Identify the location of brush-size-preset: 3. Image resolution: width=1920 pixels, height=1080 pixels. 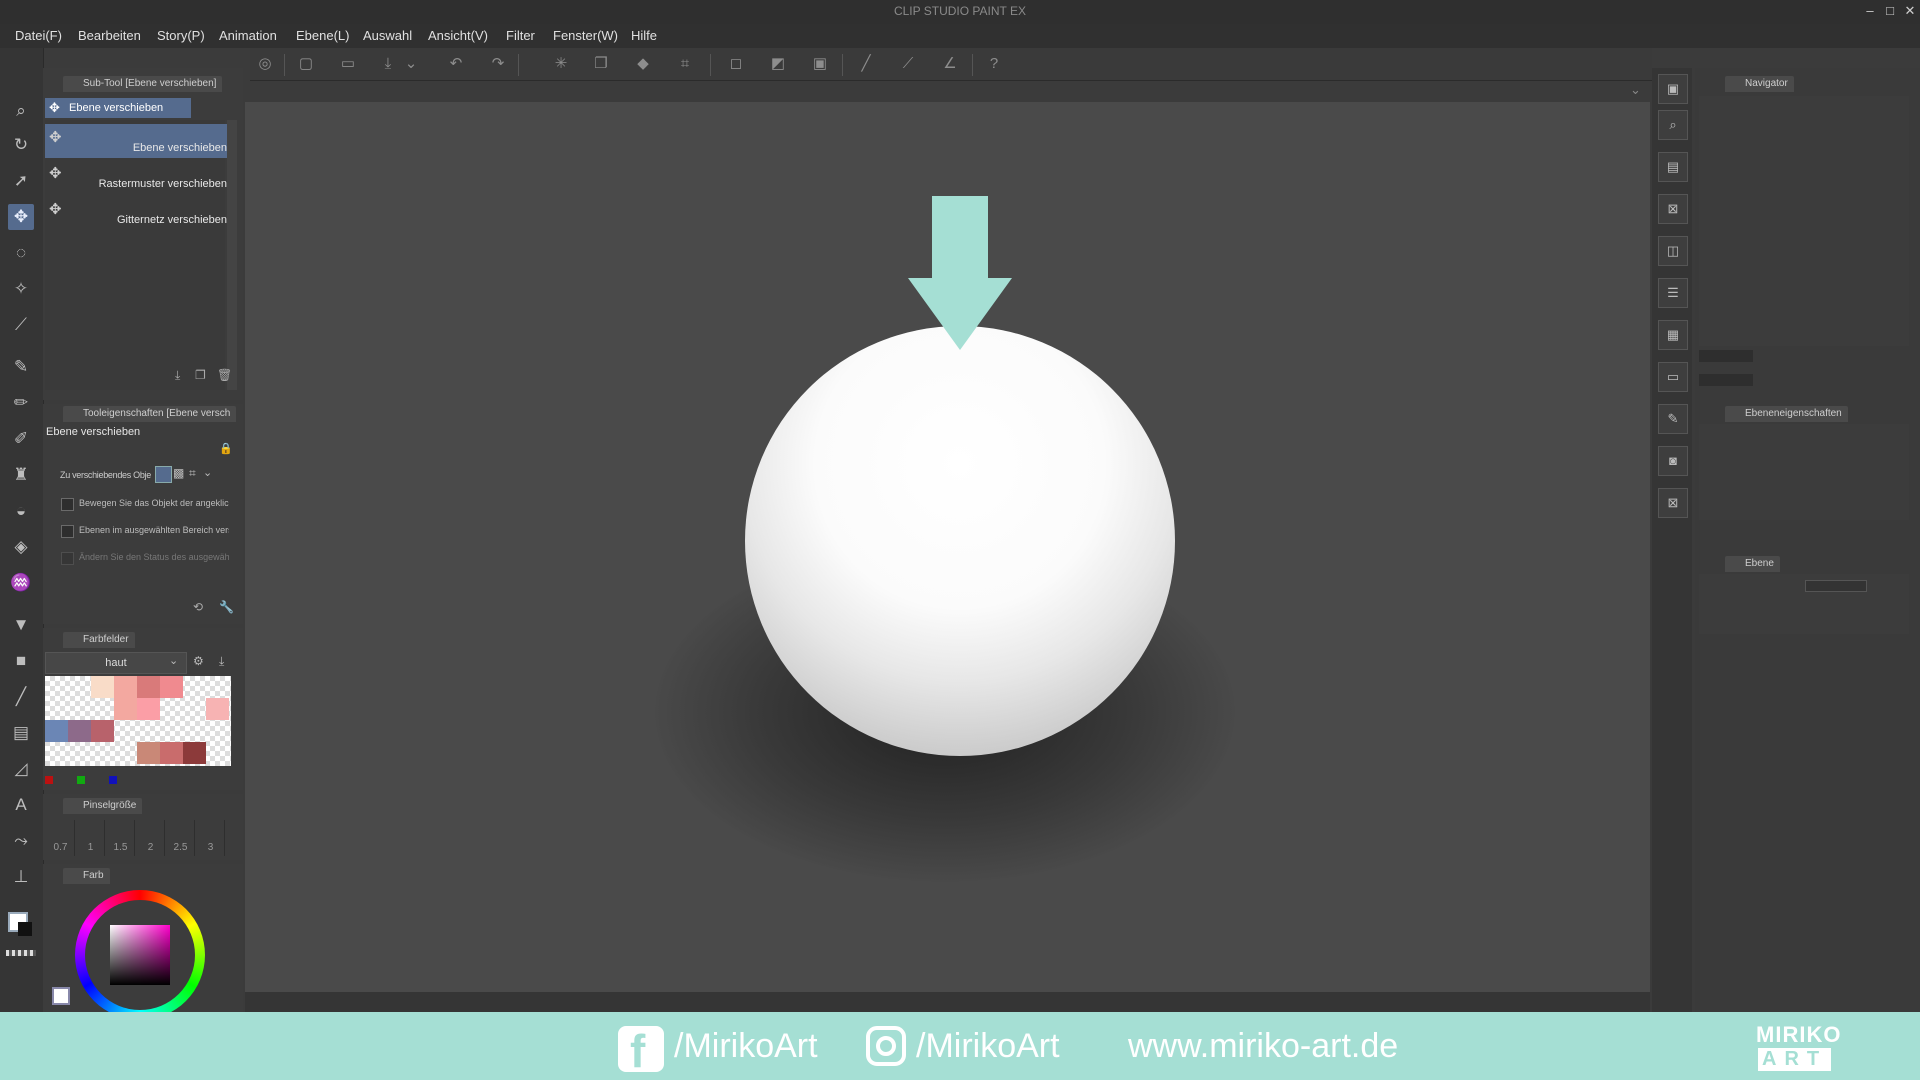
(211, 838).